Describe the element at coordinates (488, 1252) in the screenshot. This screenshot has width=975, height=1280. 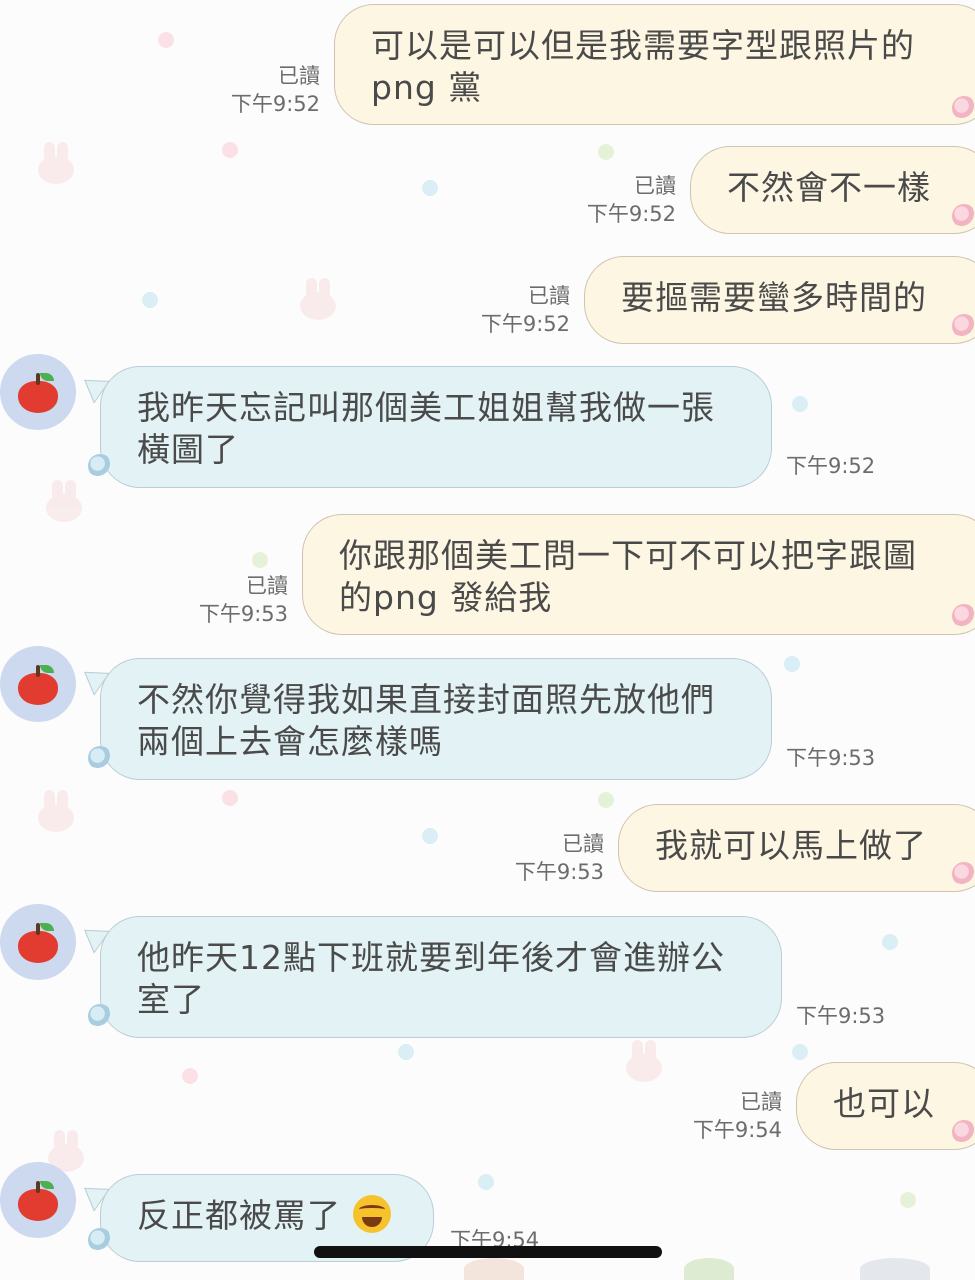
I see `home-indicator` at that location.